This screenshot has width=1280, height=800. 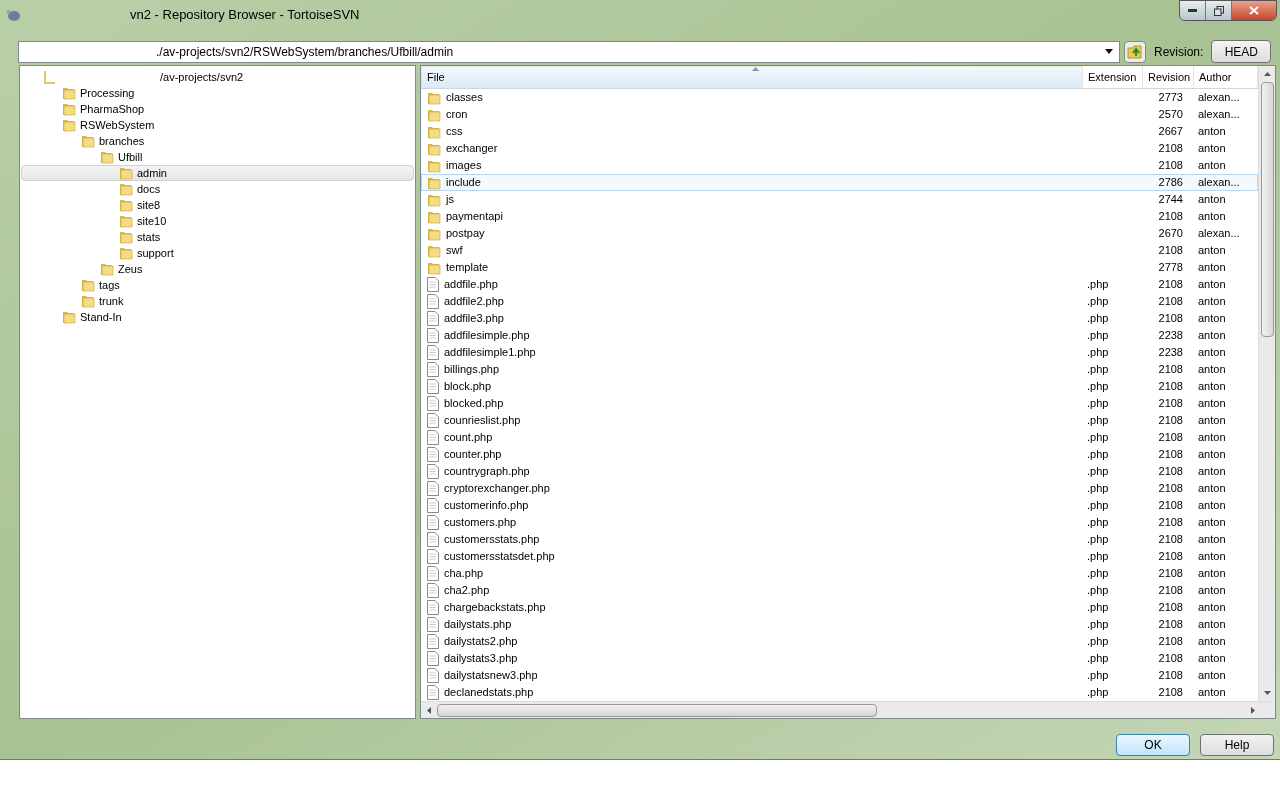 I want to click on help-button: Help, so click(x=1237, y=745).